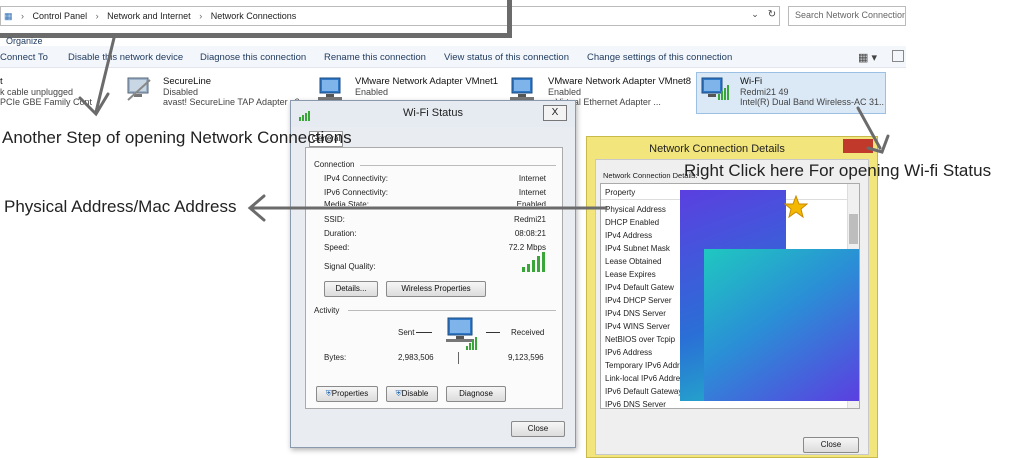 The width and height of the screenshot is (1024, 458). Describe the element at coordinates (120, 206) in the screenshot. I see `annotation-physical-address: Physical Address/Mac Address` at that location.